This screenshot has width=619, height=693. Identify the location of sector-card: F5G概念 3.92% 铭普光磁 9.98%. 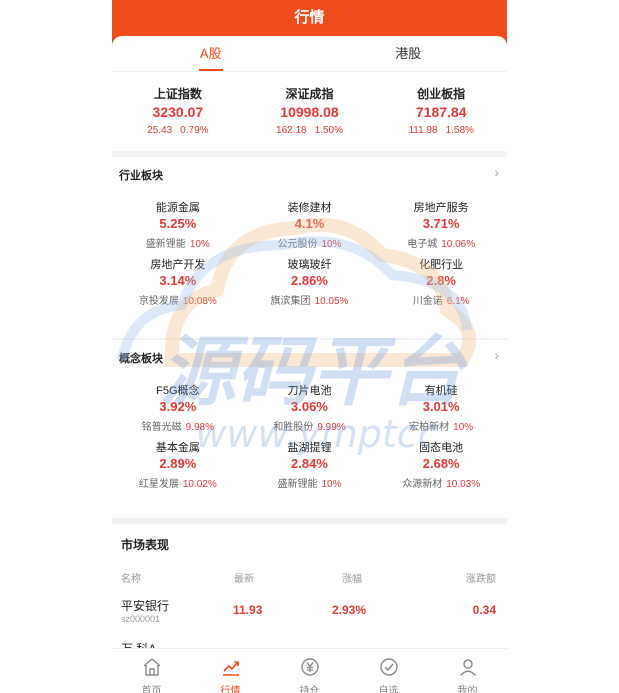
(178, 407).